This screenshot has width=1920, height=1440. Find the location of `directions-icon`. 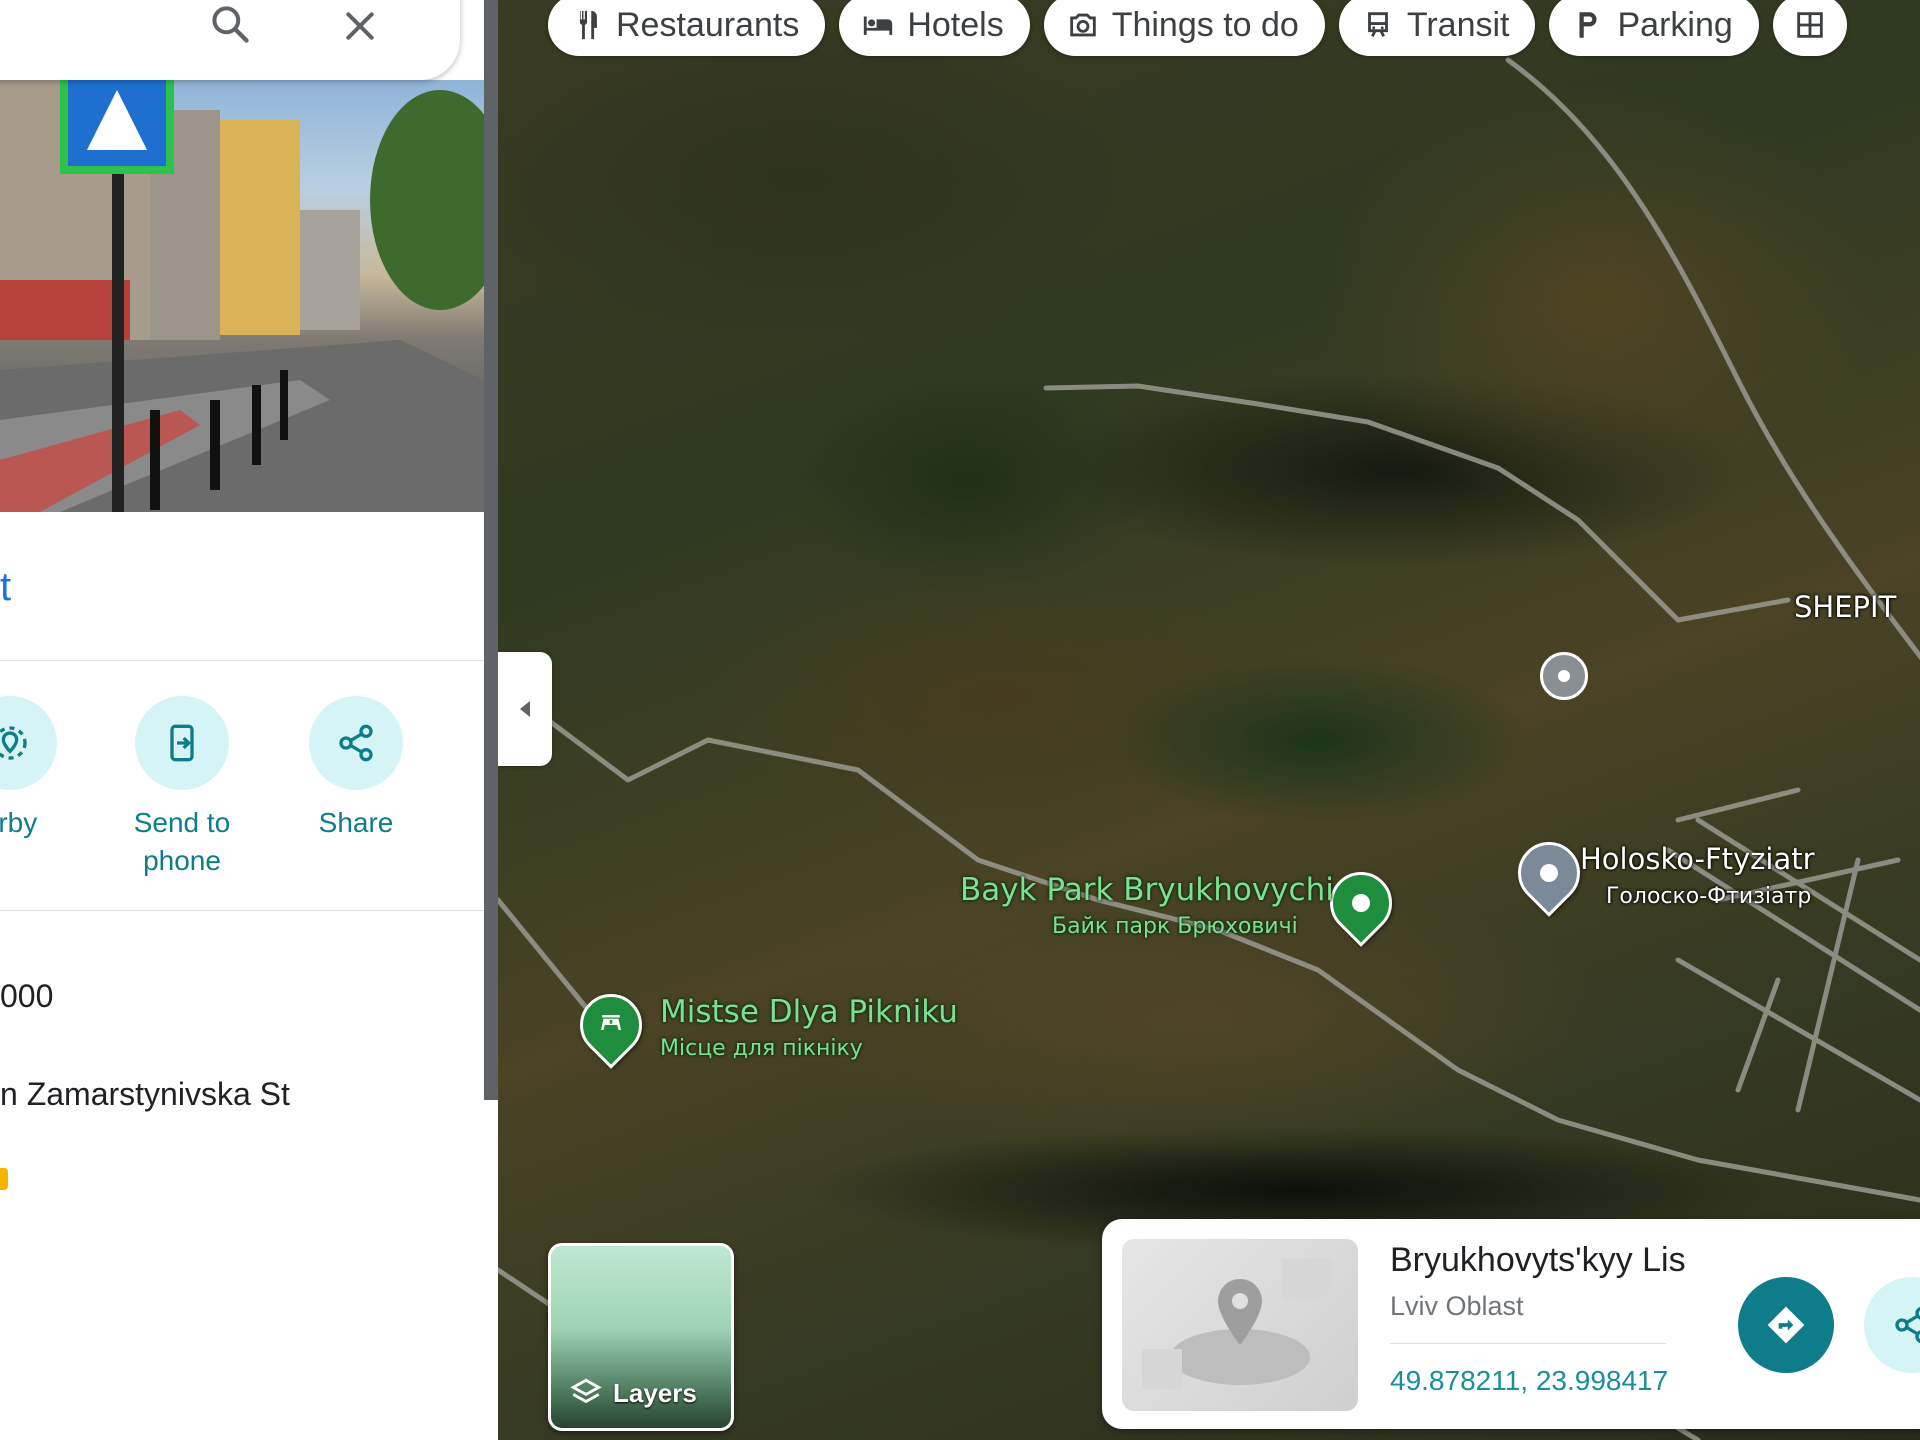

directions-icon is located at coordinates (1786, 1325).